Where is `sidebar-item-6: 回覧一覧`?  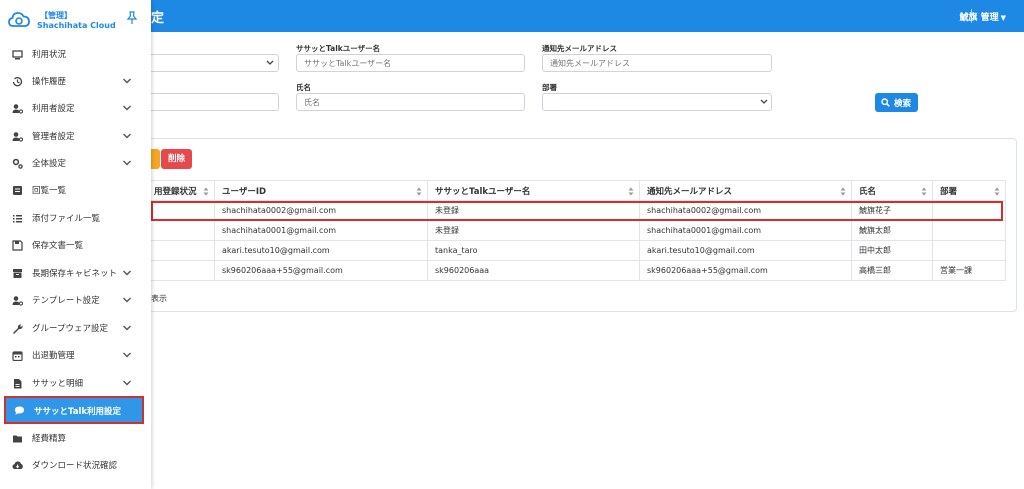 sidebar-item-6: 回覧一覧 is located at coordinates (75, 190).